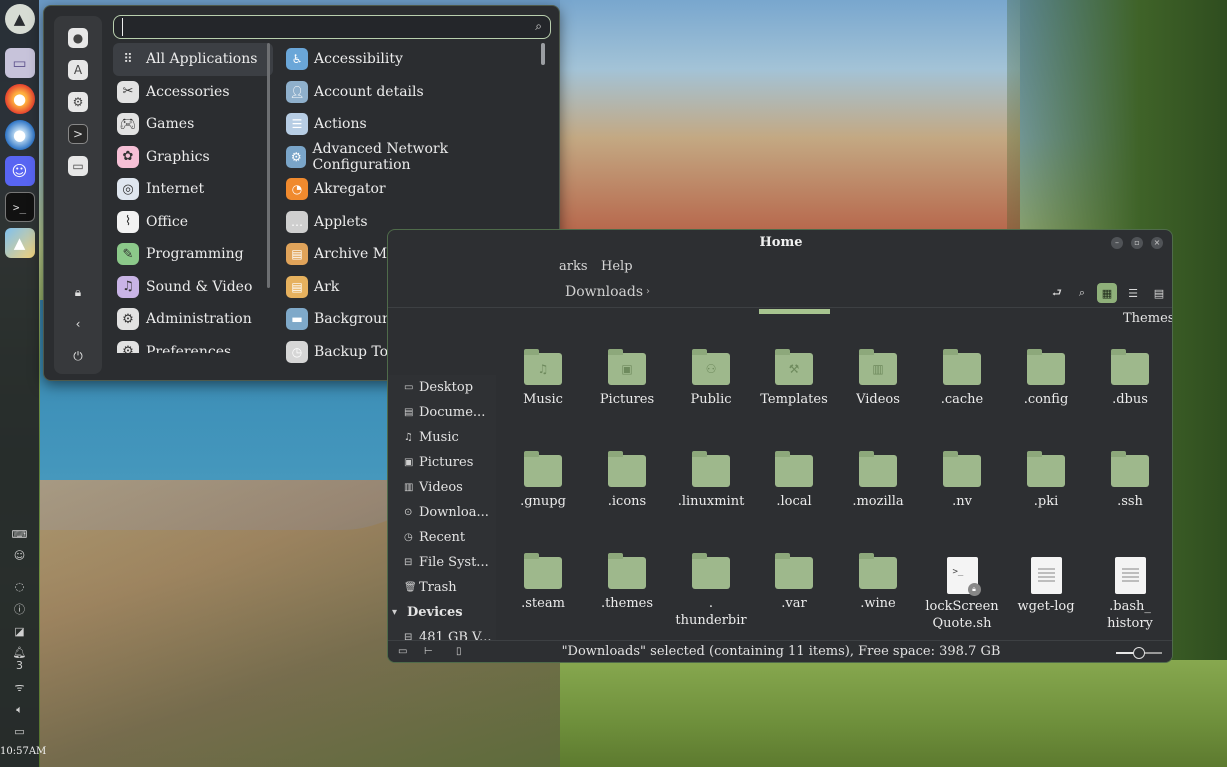 Image resolution: width=1227 pixels, height=767 pixels. Describe the element at coordinates (193, 59) in the screenshot. I see `category-all-applications: ⠿ All Applications` at that location.